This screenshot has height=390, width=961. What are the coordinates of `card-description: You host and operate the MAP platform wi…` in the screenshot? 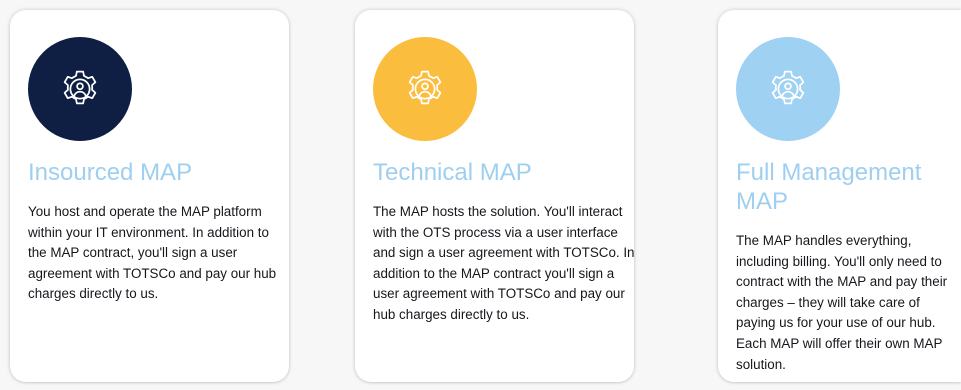 It's located at (152, 253).